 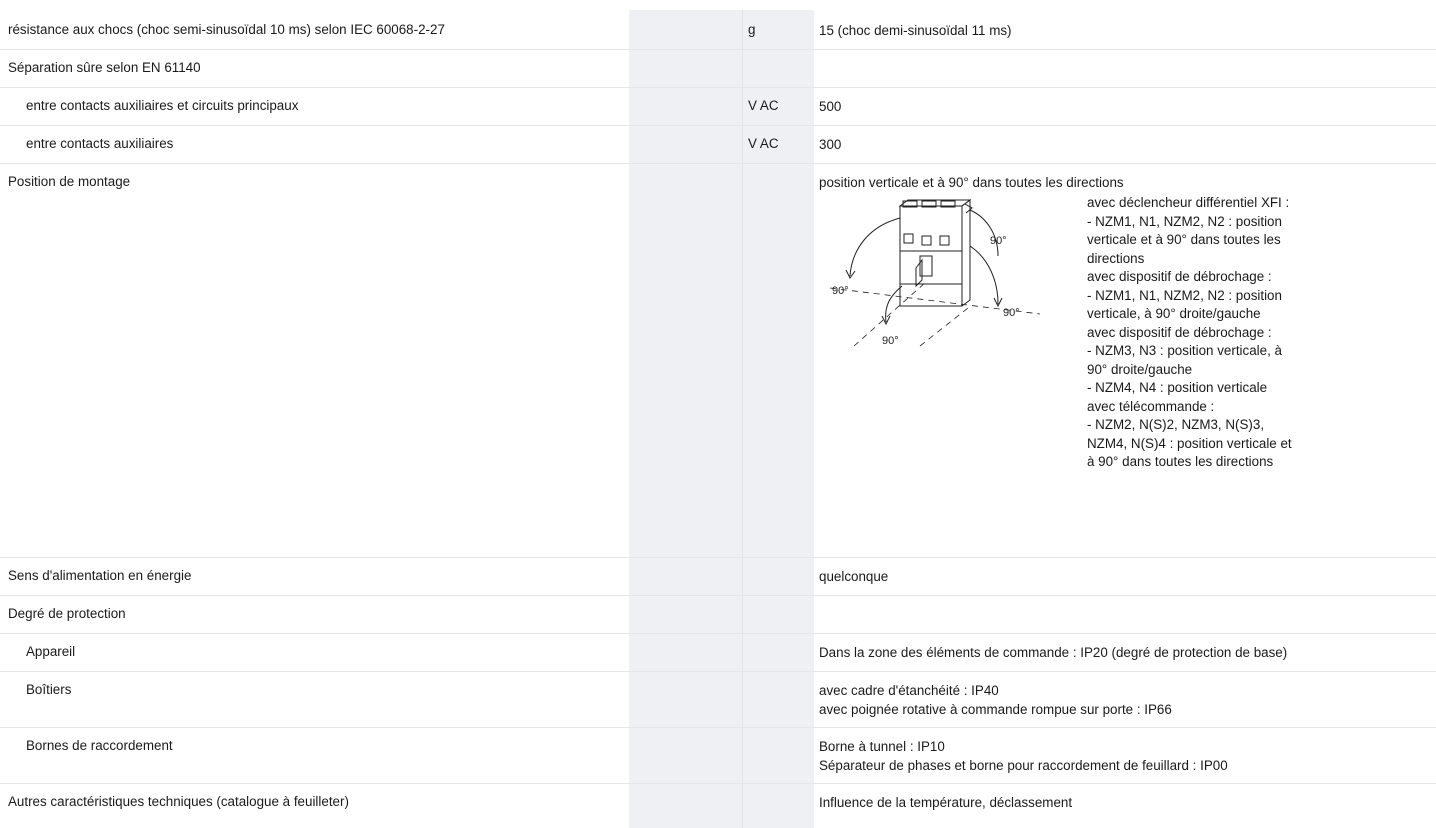 I want to click on row-label: Bornes de raccordement, so click(x=99, y=745).